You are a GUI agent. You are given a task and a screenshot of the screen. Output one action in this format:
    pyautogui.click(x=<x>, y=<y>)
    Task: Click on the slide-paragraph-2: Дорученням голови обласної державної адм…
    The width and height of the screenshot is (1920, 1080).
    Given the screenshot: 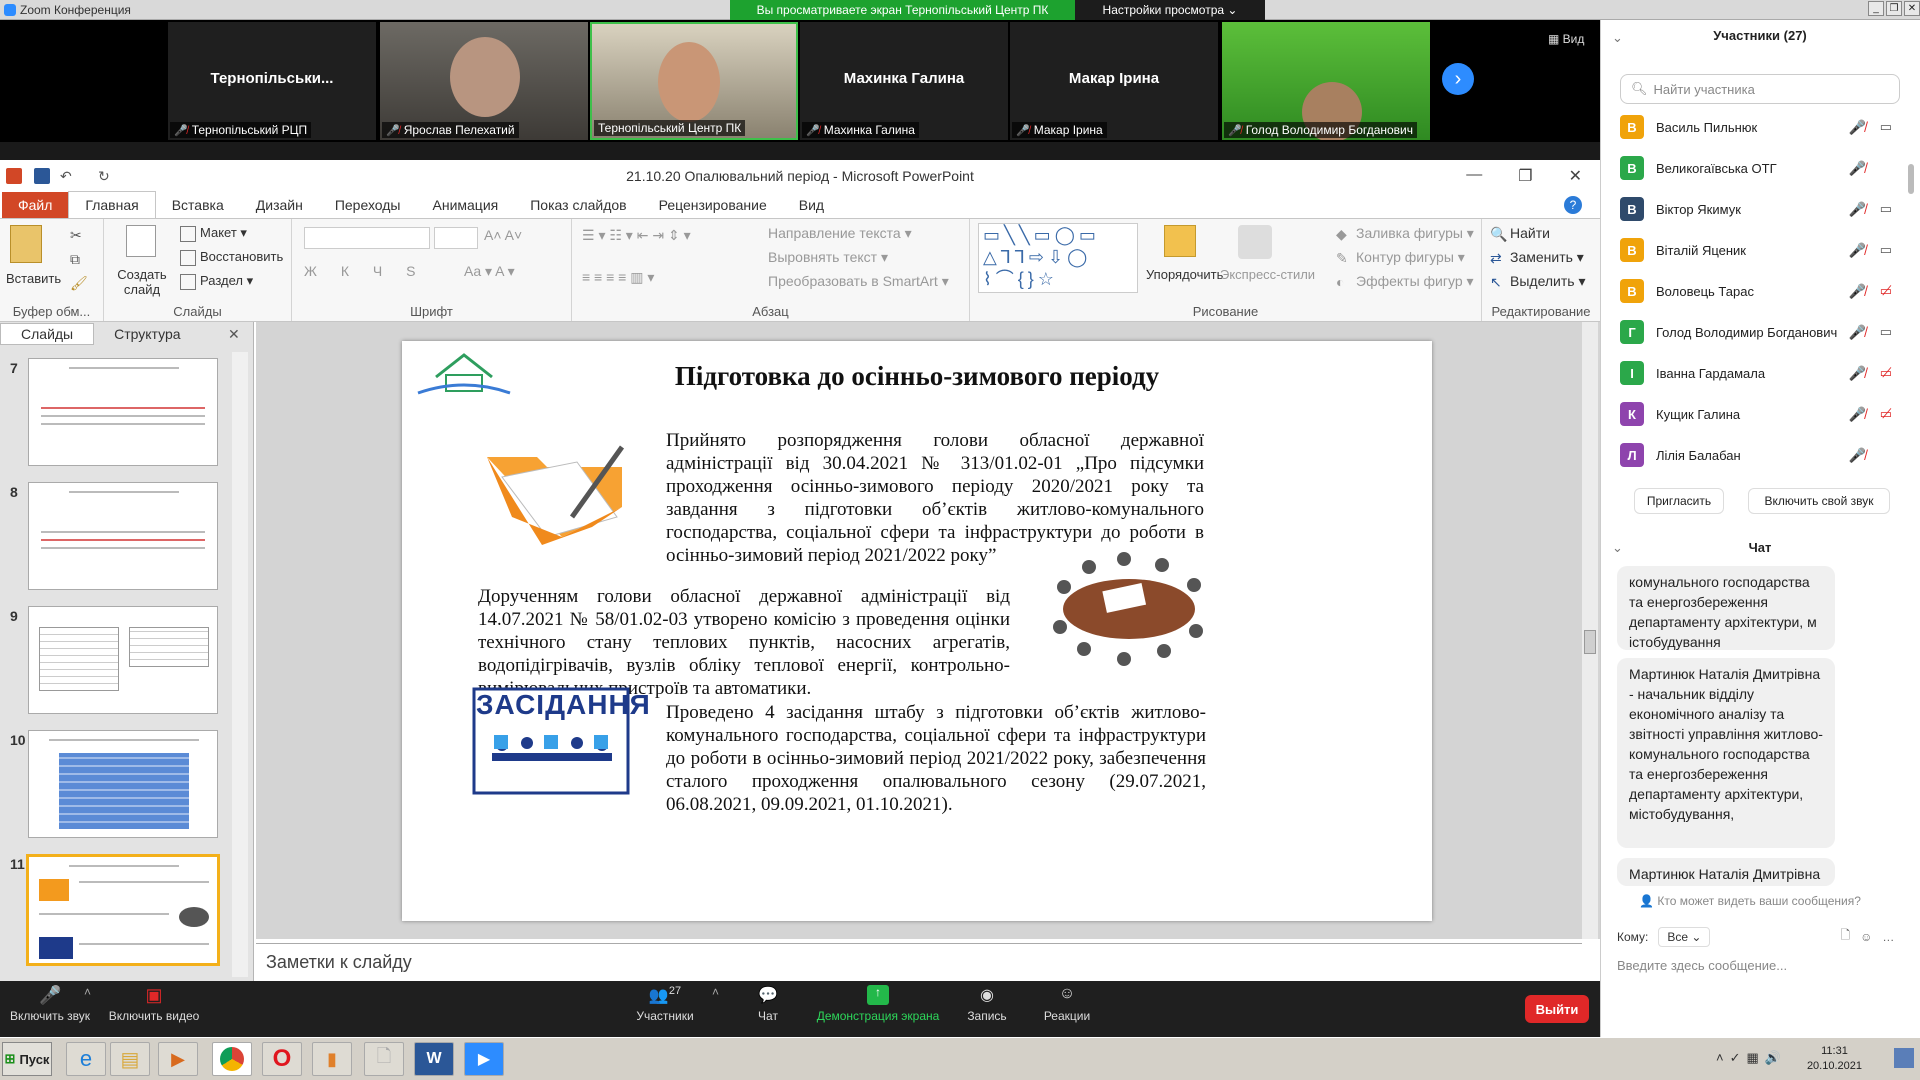 What is the action you would take?
    pyautogui.click(x=744, y=642)
    